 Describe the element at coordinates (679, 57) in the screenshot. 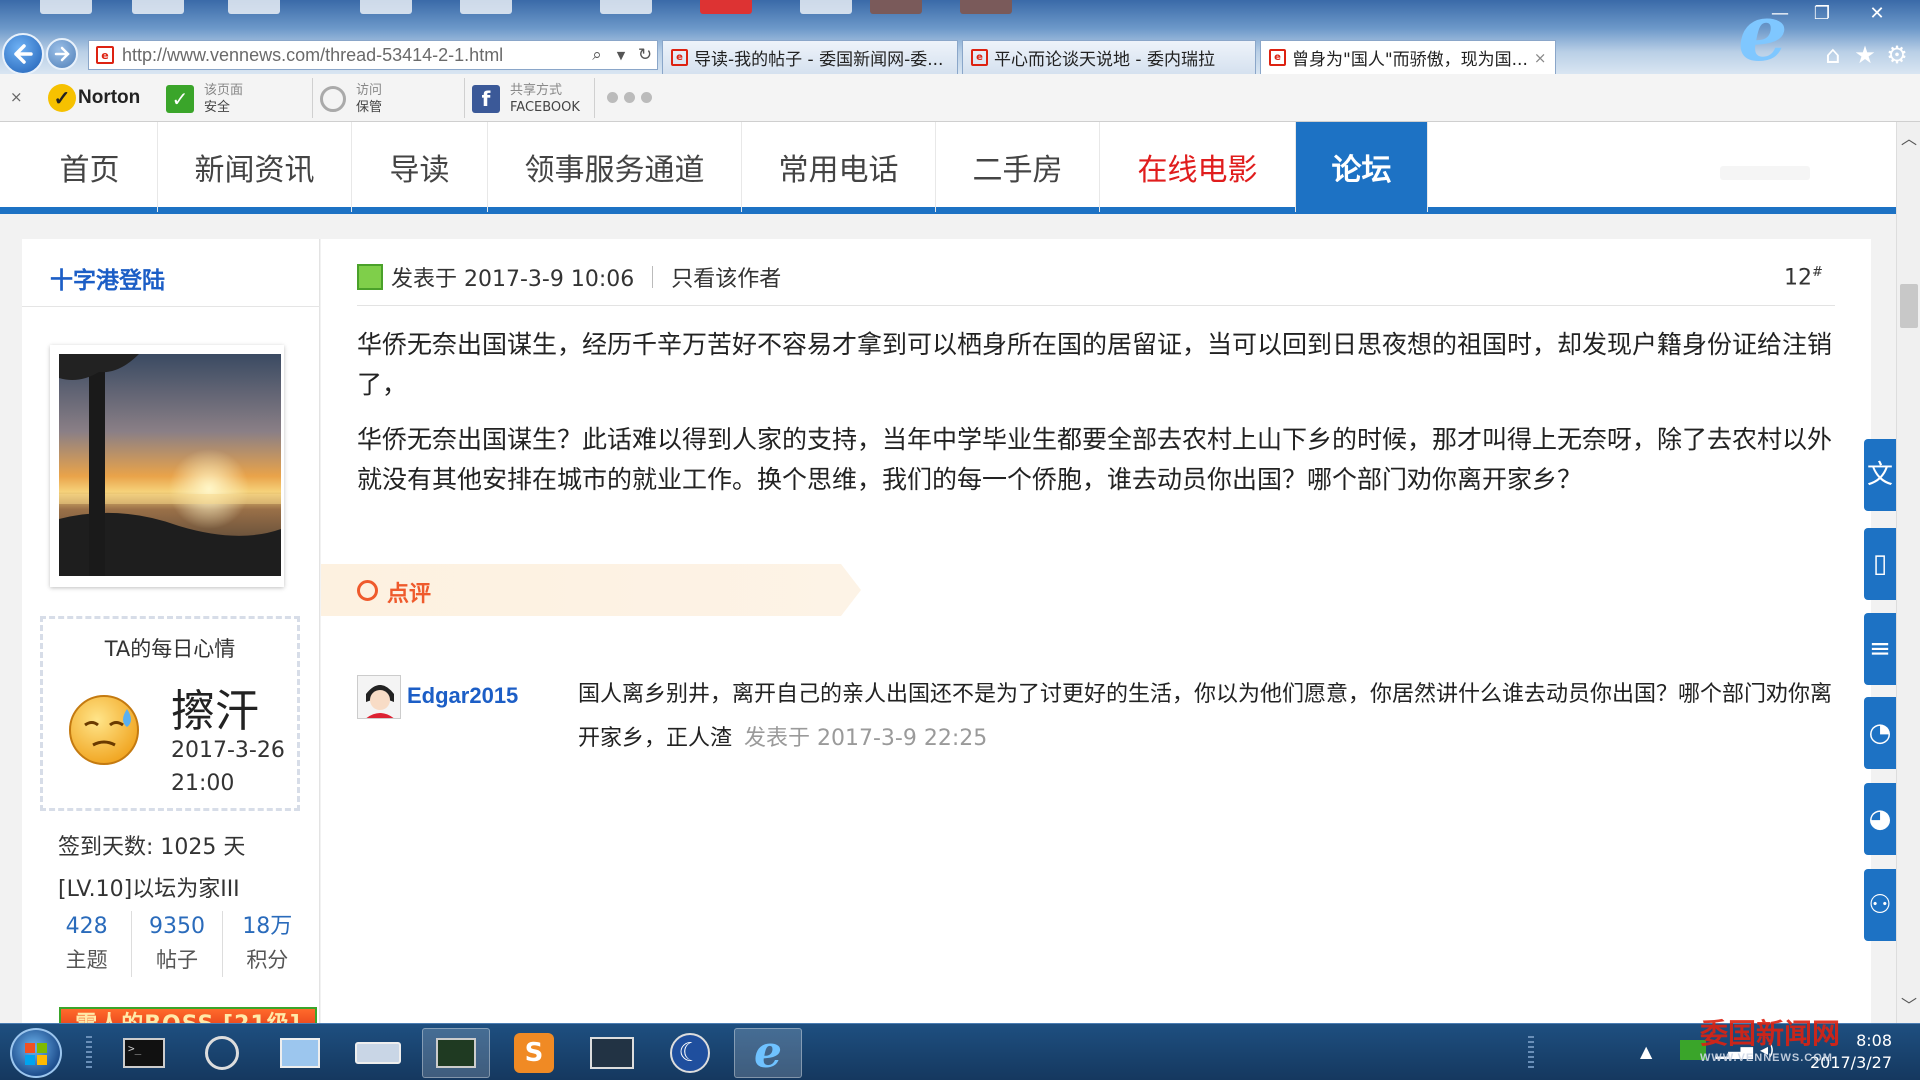

I see `tab-favicon-icon: e` at that location.